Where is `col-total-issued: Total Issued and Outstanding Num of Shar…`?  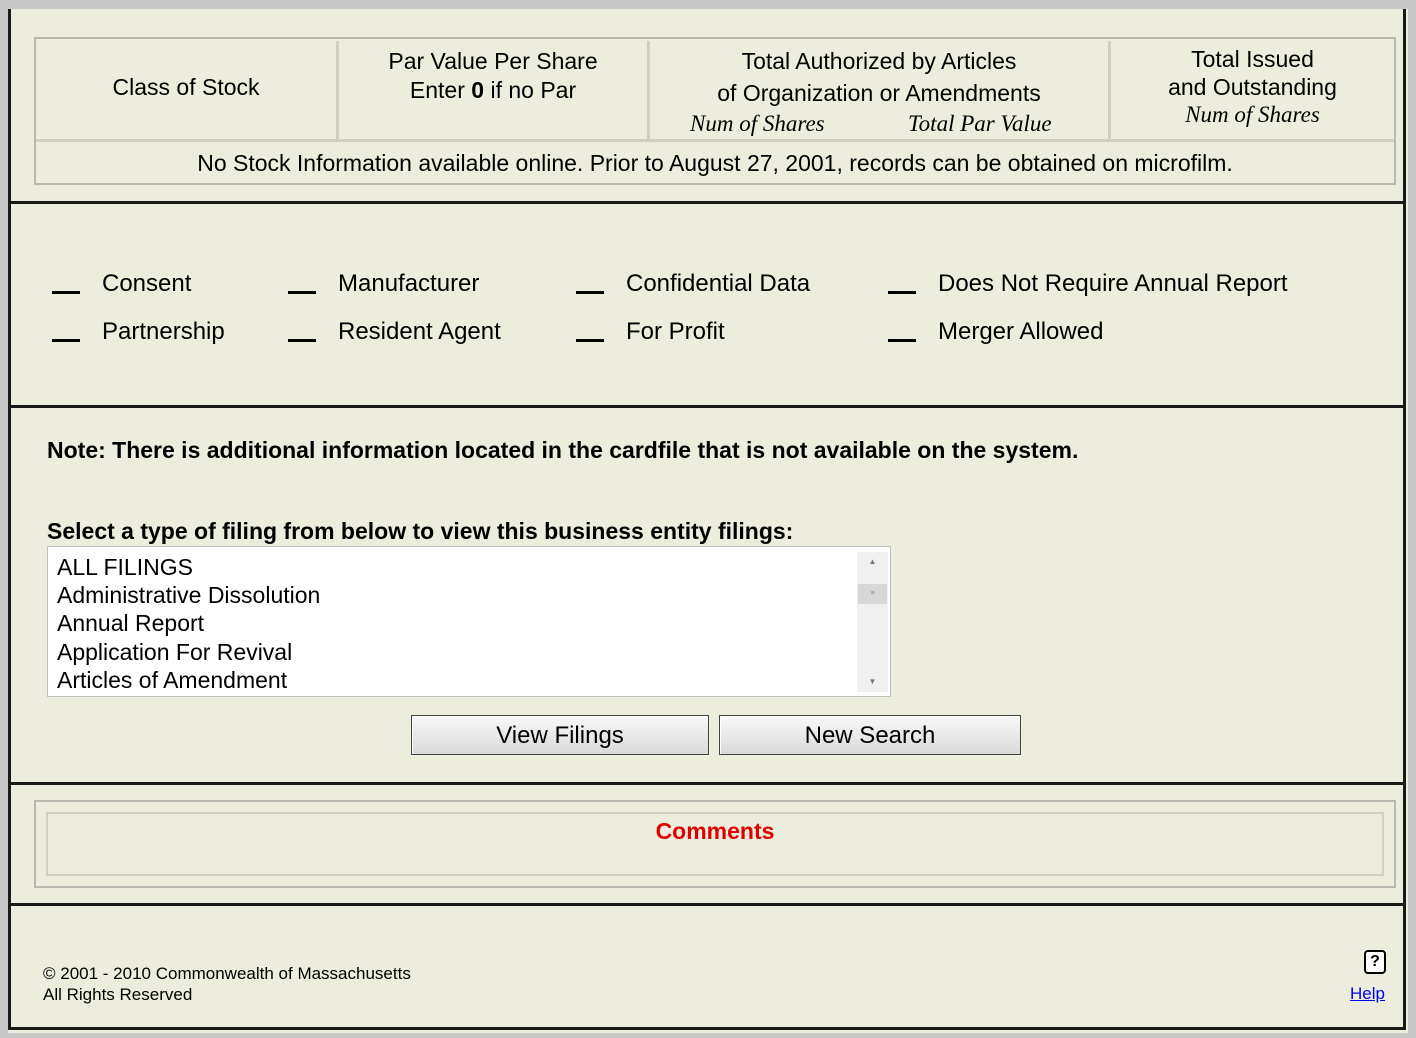 col-total-issued: Total Issued and Outstanding Num of Shar… is located at coordinates (1252, 95).